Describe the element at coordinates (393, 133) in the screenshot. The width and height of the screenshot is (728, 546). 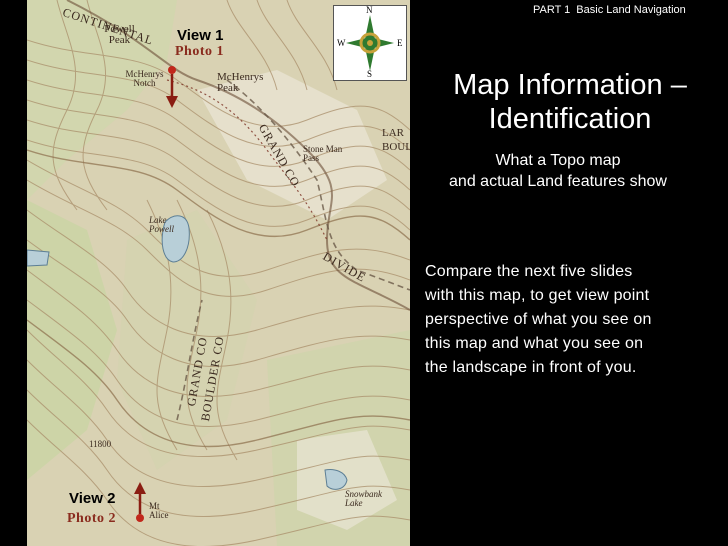
I see `lar-label: LAR` at that location.